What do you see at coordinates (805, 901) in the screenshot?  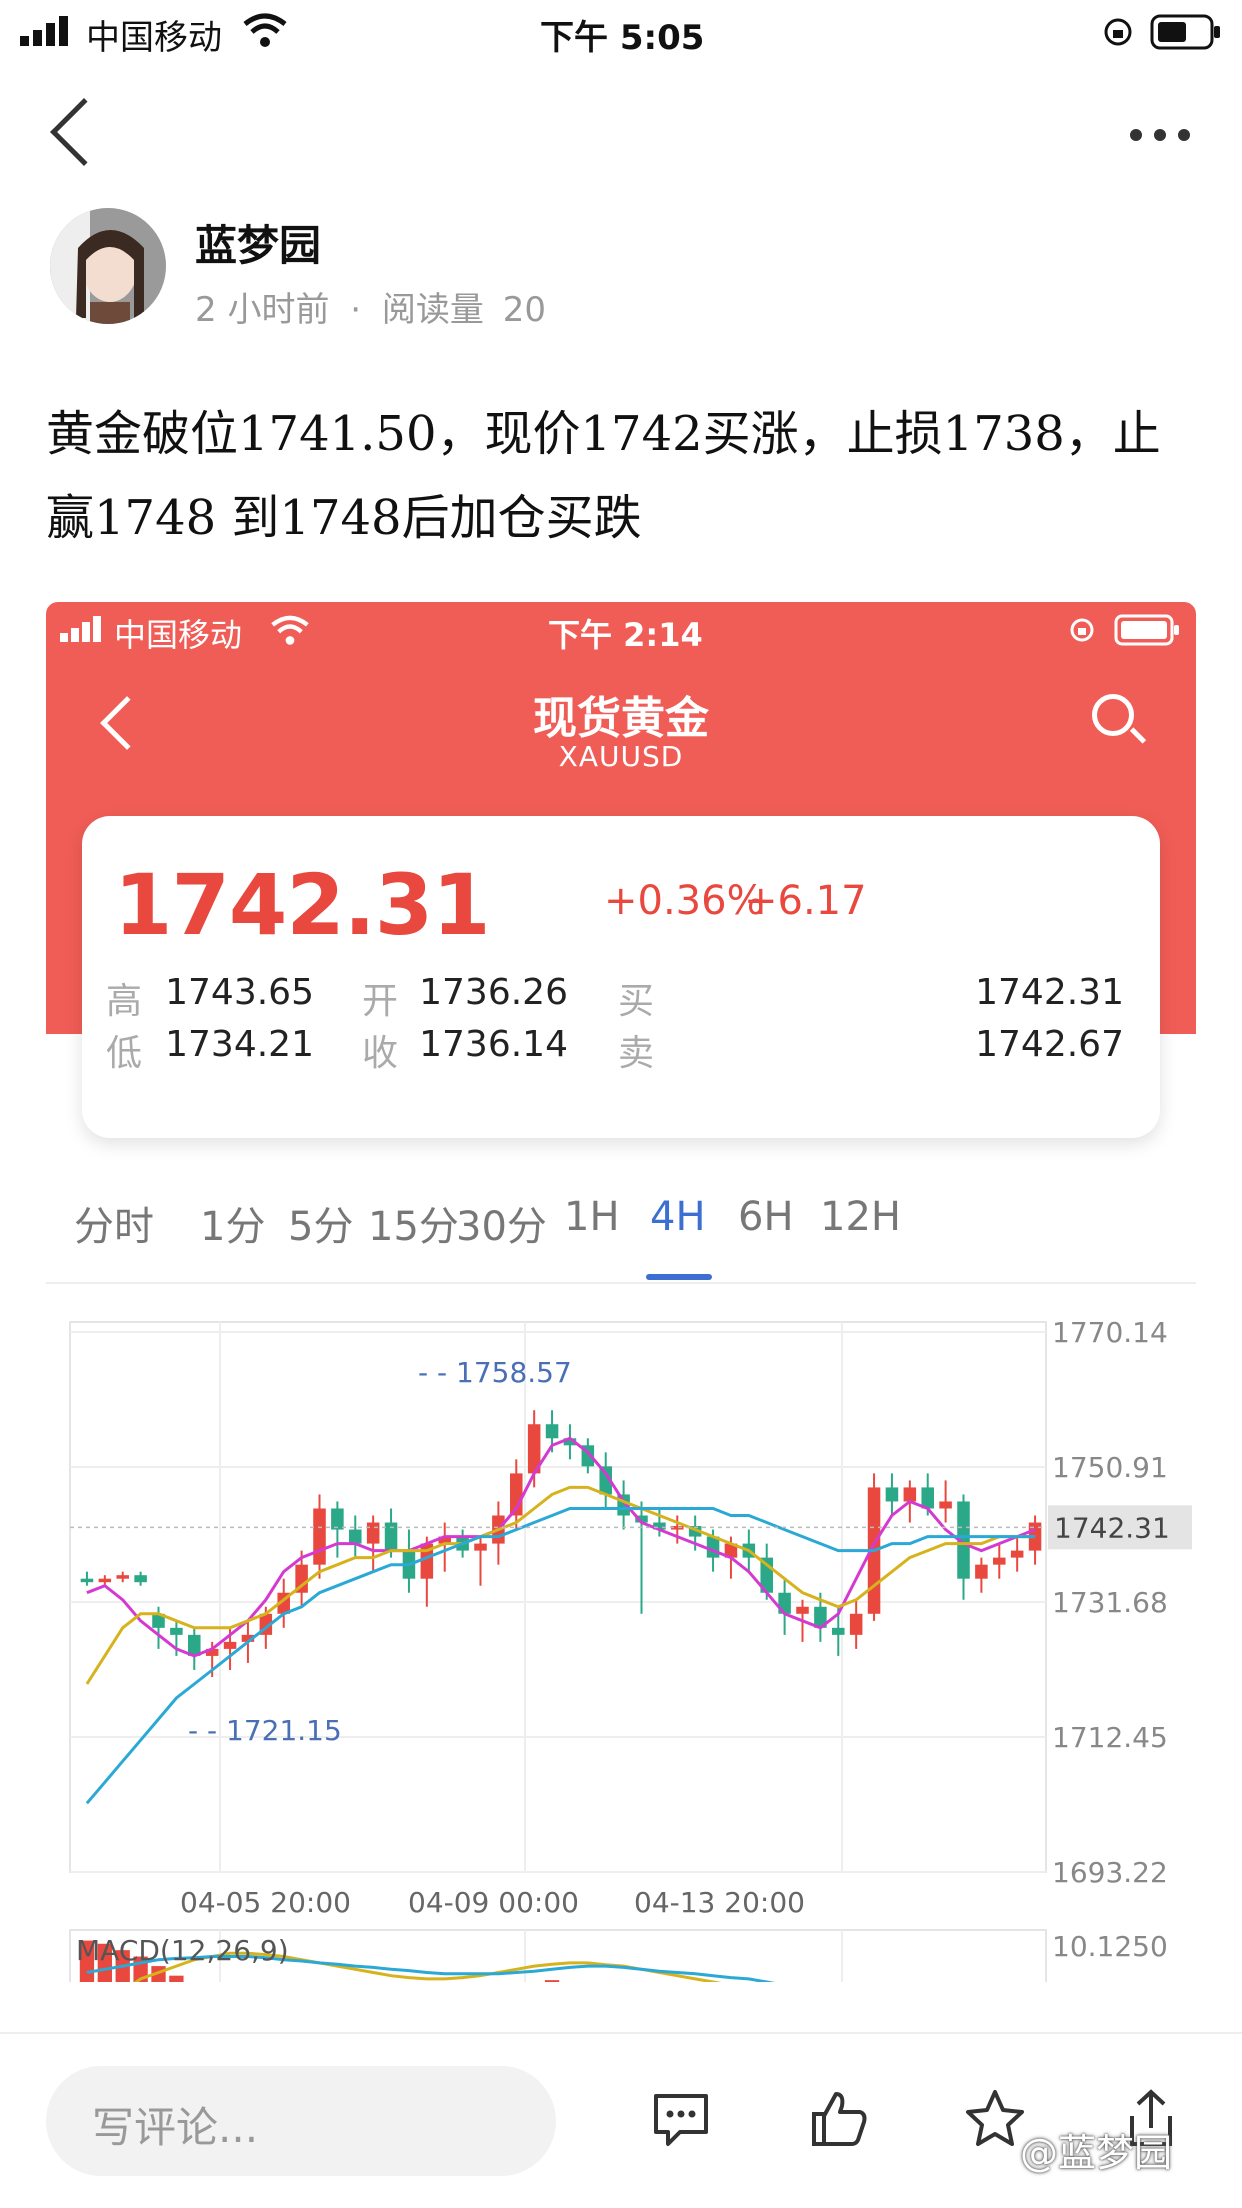 I see `change-amount: +6.17` at bounding box center [805, 901].